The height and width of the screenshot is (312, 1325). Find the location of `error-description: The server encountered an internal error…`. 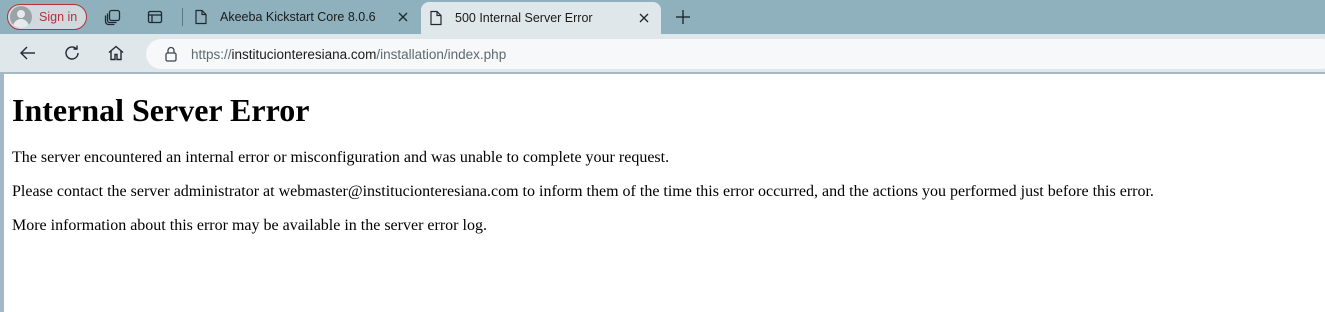

error-description: The server encountered an internal error… is located at coordinates (341, 157).